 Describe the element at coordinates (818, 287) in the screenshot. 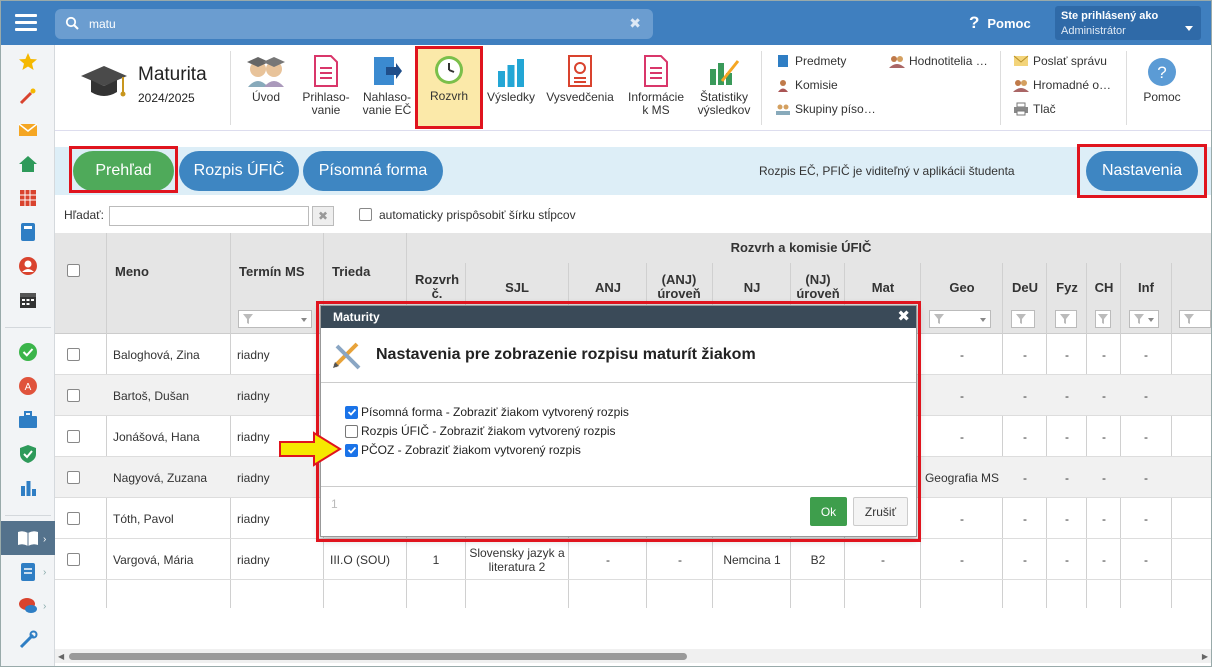

I see `col-nj-uroven: (NJ) úroveň` at that location.